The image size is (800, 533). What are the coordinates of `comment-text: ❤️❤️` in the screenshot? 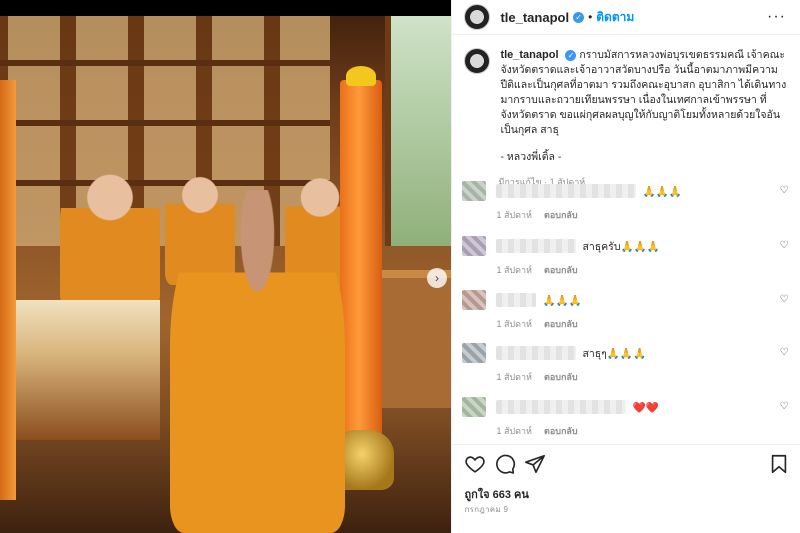 It's located at (645, 407).